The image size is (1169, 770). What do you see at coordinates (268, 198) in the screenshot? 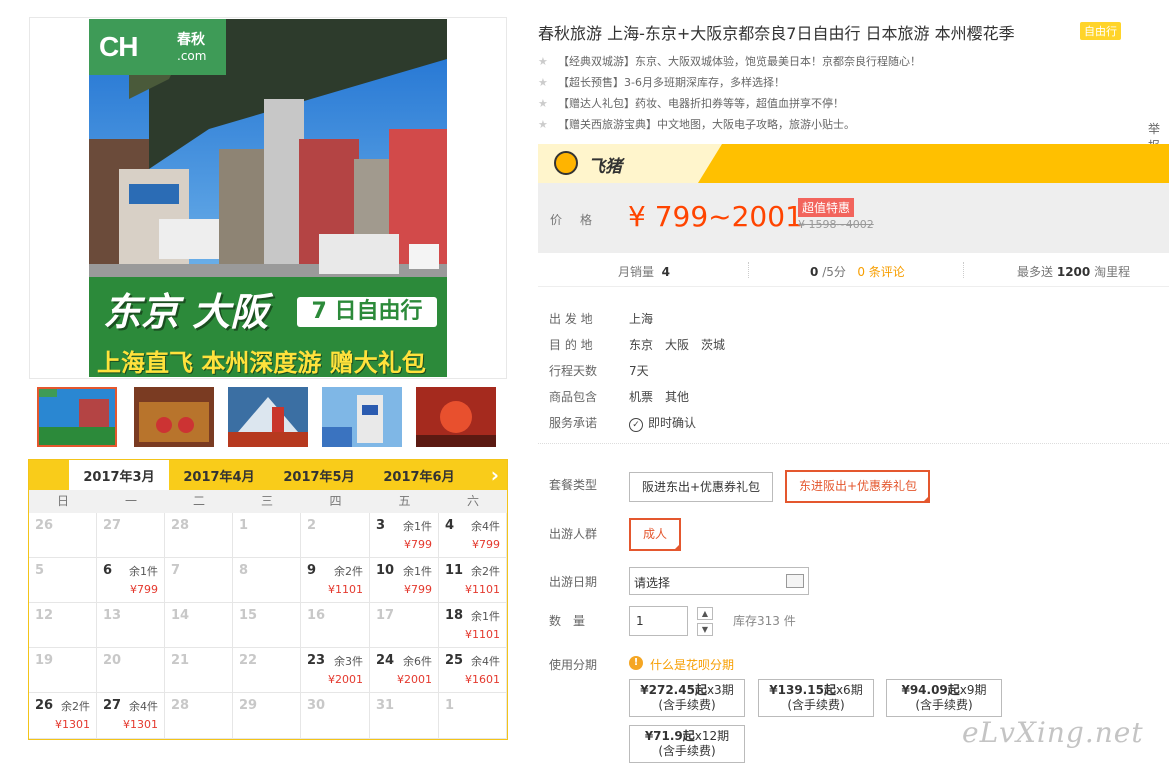
I see `main-product-image: CH 春秋 .com 东京 大阪 7 日自由行 上海直飞 本州深度游 赠大礼包` at bounding box center [268, 198].